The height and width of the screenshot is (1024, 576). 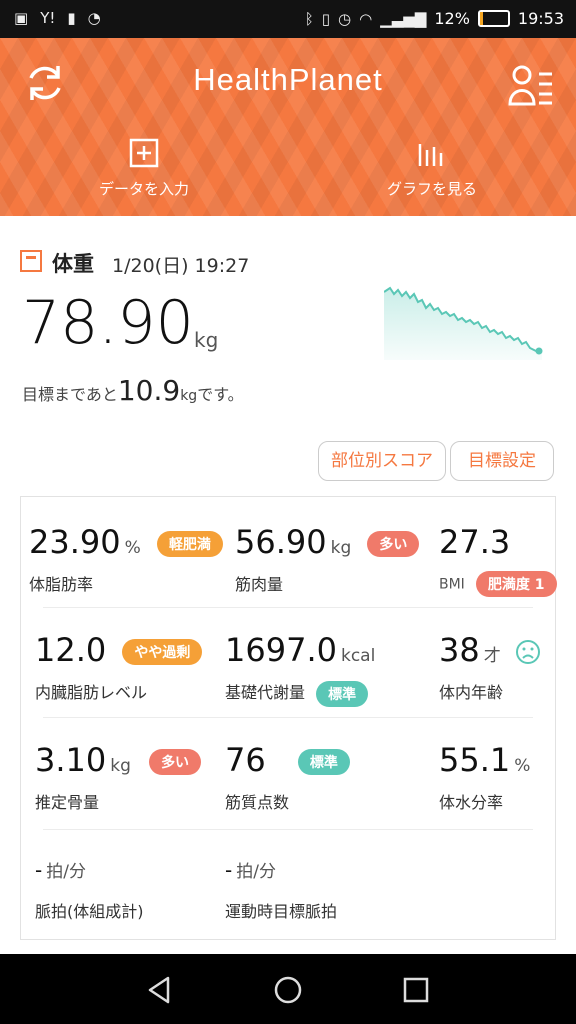 What do you see at coordinates (48, 18) in the screenshot?
I see `yahoo-icon: Y!` at bounding box center [48, 18].